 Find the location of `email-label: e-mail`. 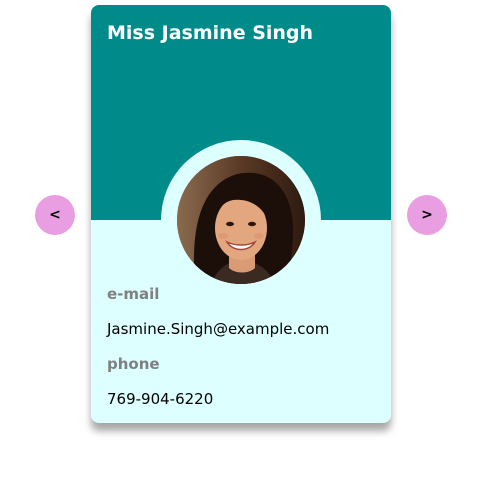

email-label: e-mail is located at coordinates (133, 294).